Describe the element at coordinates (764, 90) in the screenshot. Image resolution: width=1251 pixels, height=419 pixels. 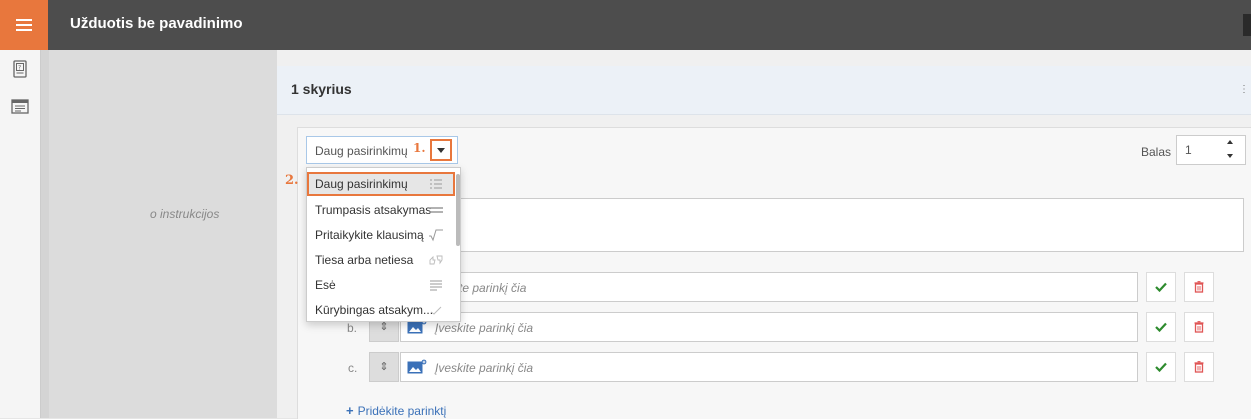
I see `section-header: 1 skyrius ⋮` at that location.